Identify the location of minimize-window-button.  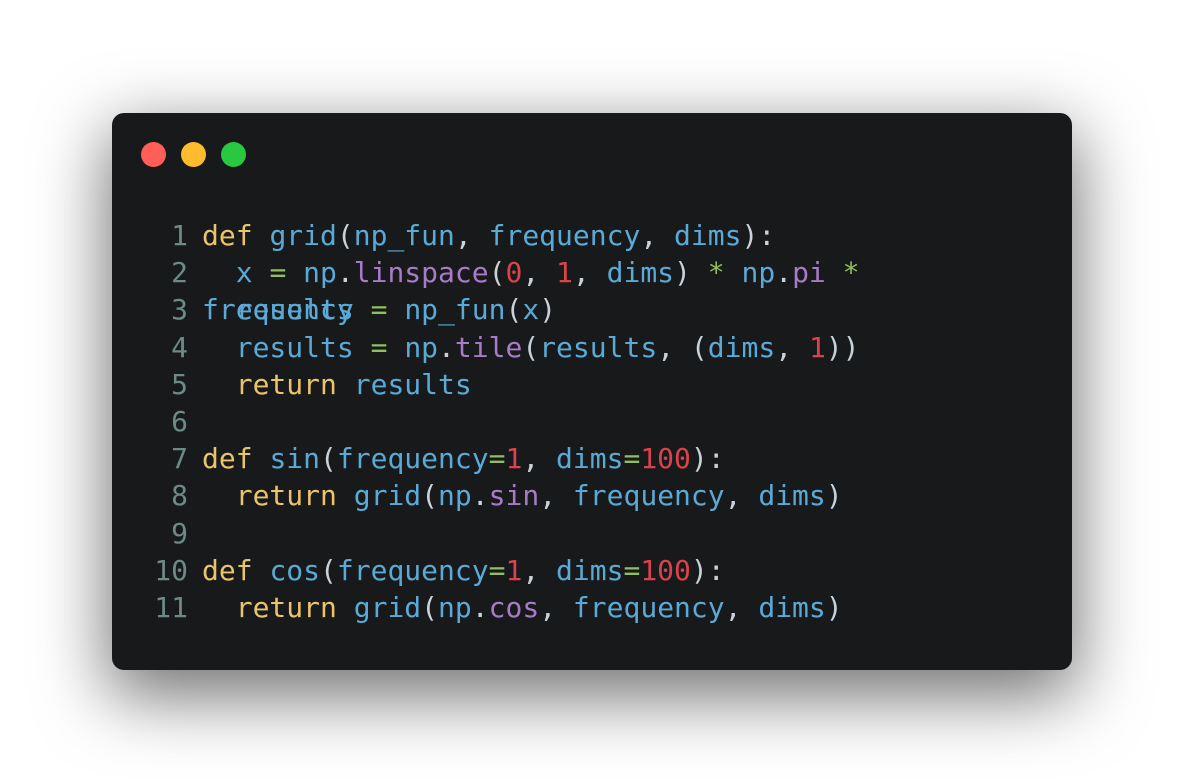
(193, 154).